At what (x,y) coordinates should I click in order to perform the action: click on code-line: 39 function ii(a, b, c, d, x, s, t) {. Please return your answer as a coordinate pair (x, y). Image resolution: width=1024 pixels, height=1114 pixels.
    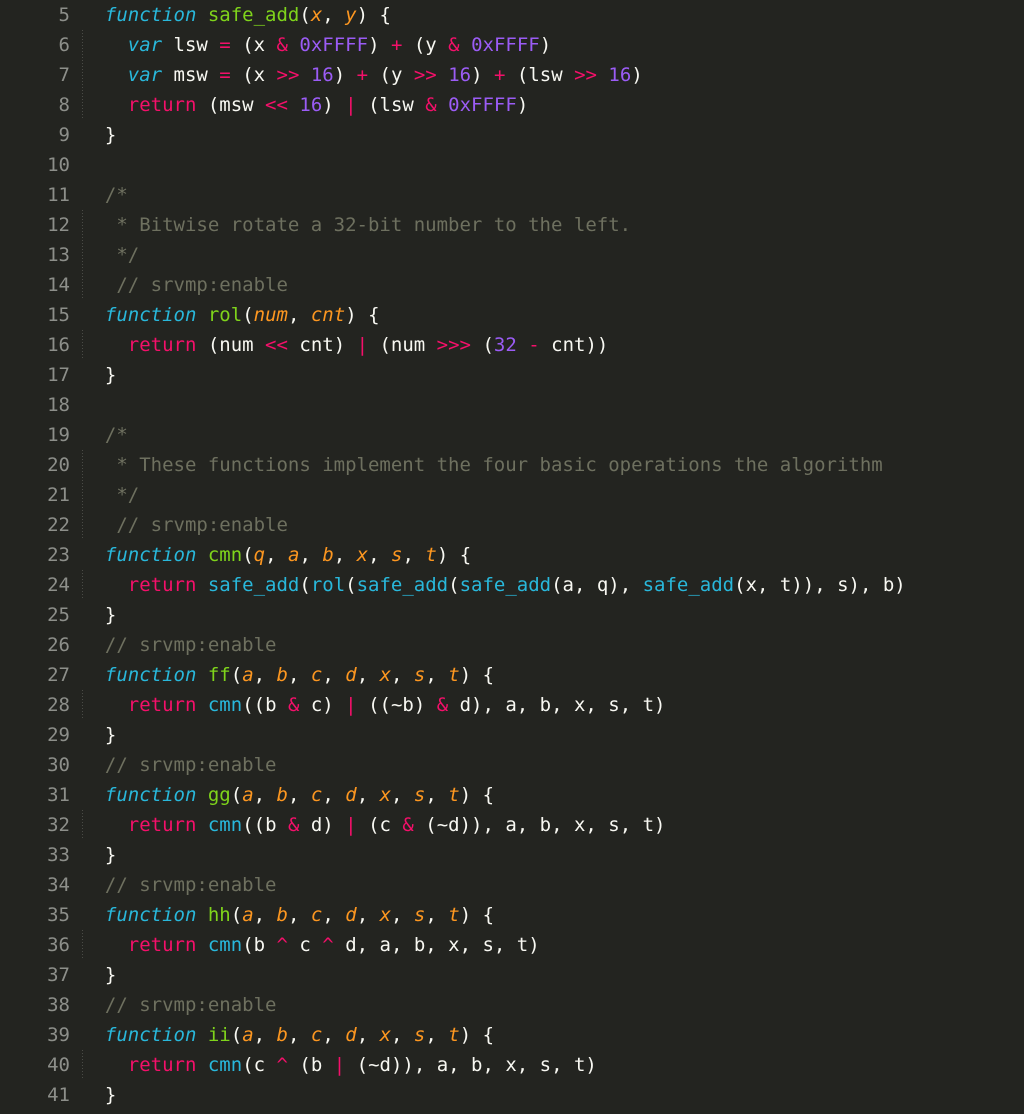
    Looking at the image, I should click on (512, 1035).